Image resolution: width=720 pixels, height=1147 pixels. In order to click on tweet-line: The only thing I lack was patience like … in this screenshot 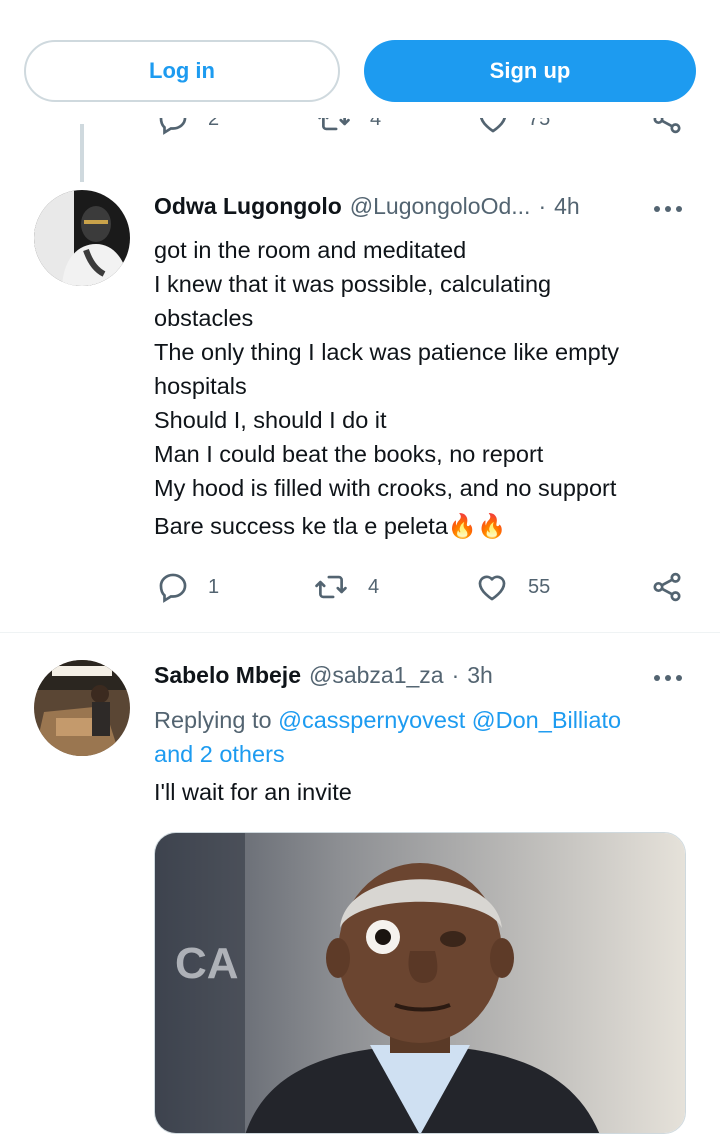, I will do `click(387, 352)`.